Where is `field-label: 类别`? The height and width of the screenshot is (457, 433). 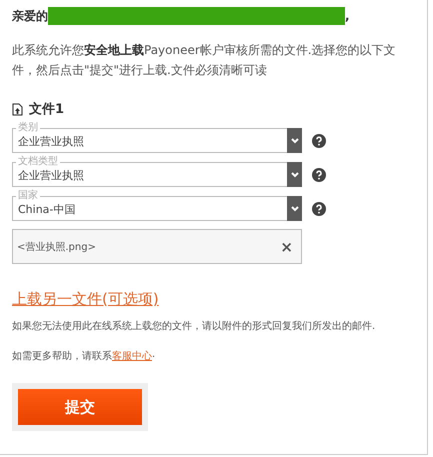
field-label: 类别 is located at coordinates (28, 128).